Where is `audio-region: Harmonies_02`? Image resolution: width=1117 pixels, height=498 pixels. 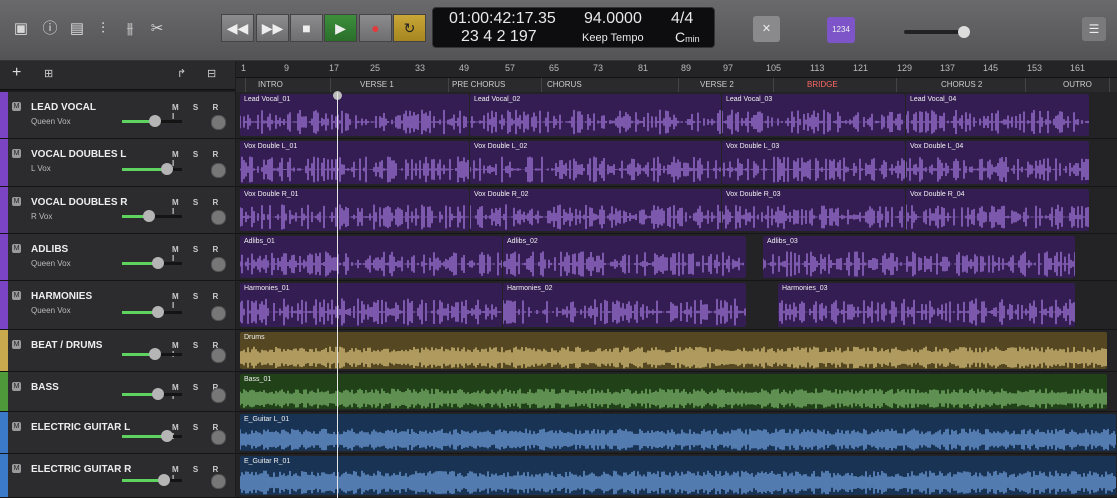
audio-region: Harmonies_02 is located at coordinates (624, 305).